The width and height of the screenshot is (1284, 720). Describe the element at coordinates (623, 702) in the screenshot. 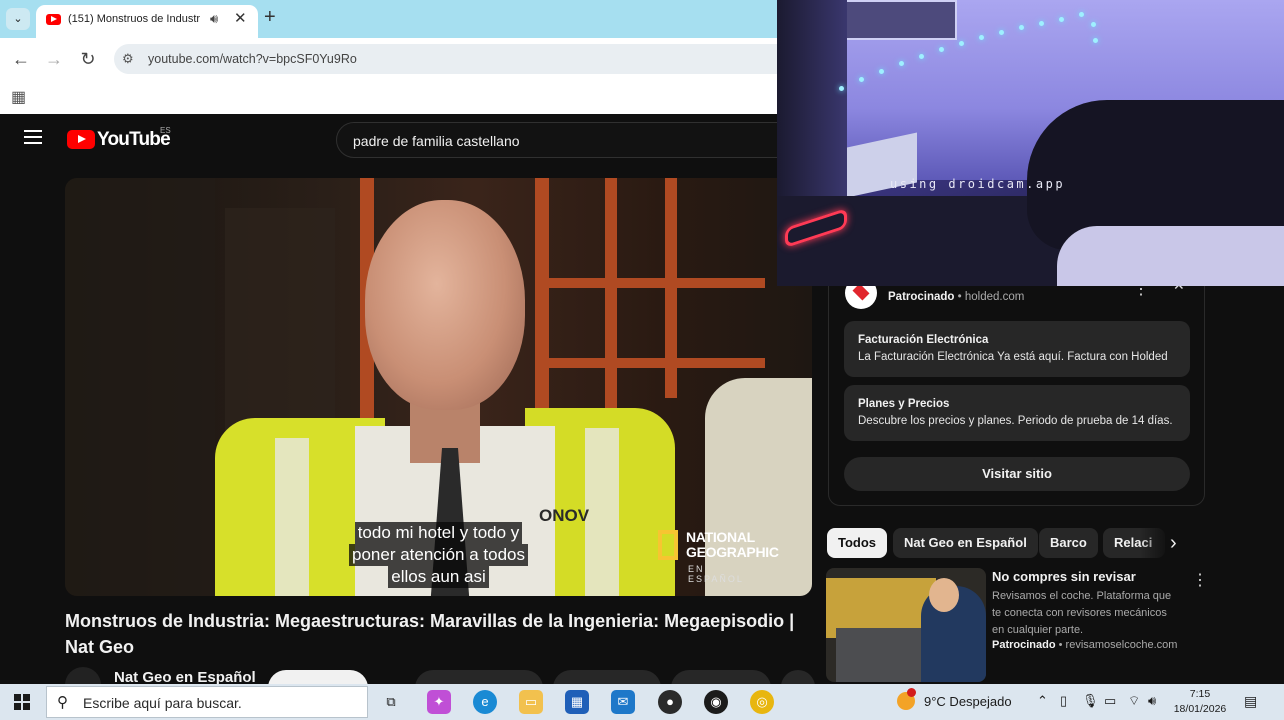

I see `outlook-mail-icon: ✉` at that location.